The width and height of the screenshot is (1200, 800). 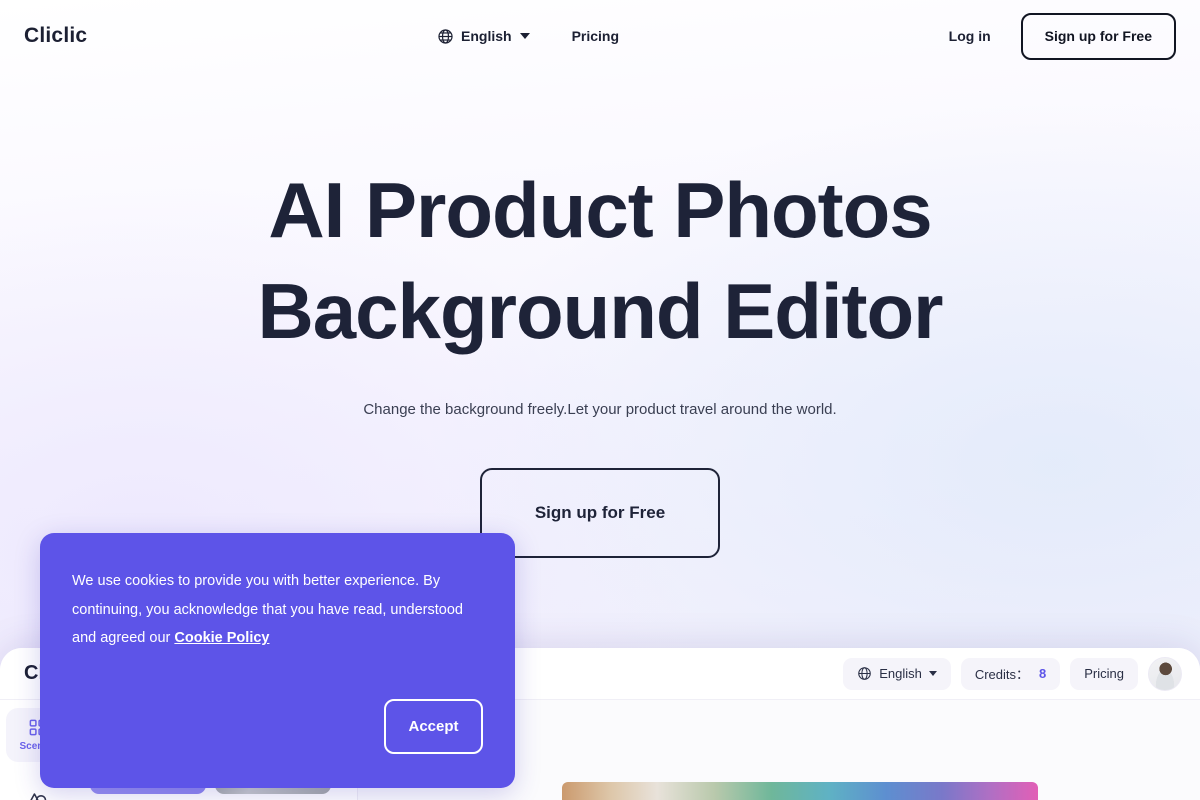 What do you see at coordinates (1043, 673) in the screenshot?
I see `credits-value: 8` at bounding box center [1043, 673].